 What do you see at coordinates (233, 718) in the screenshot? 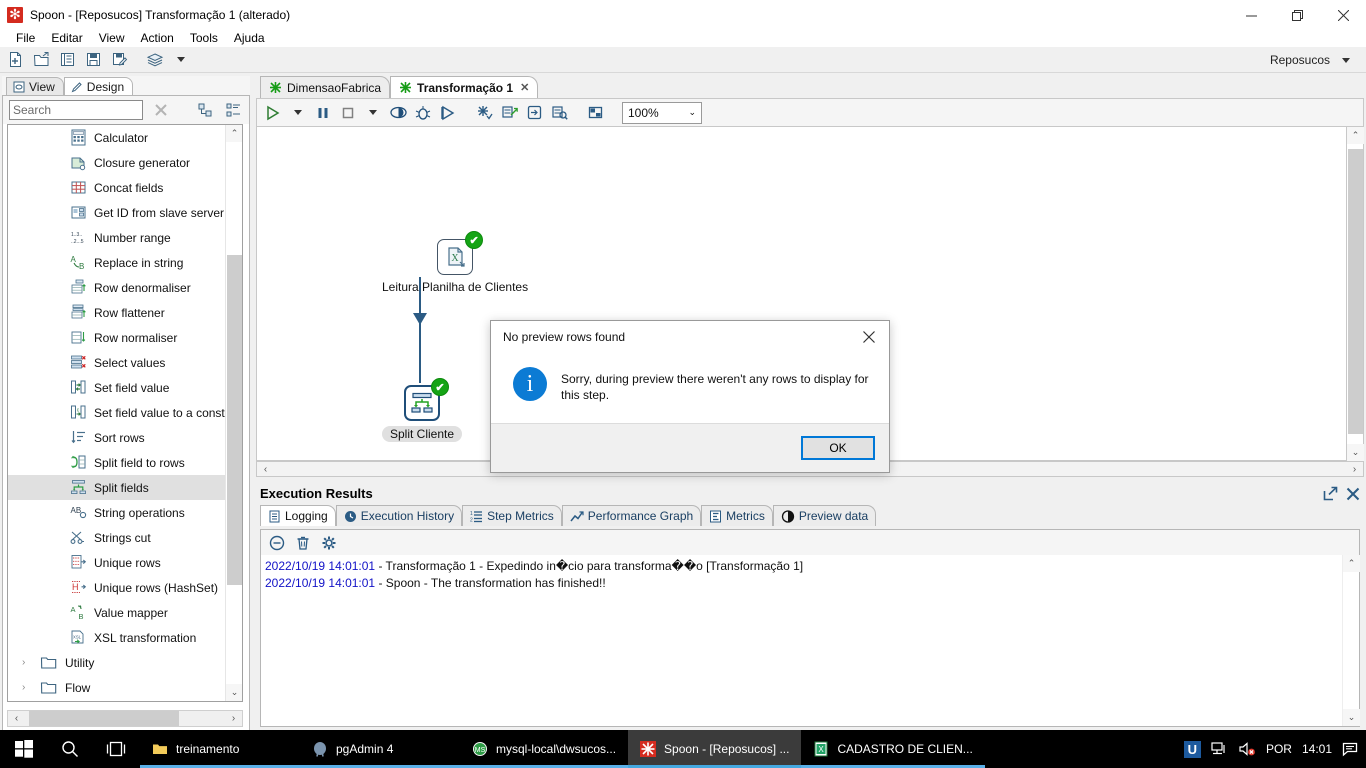
I see `scroll-right-arrow-icon: ›` at bounding box center [233, 718].